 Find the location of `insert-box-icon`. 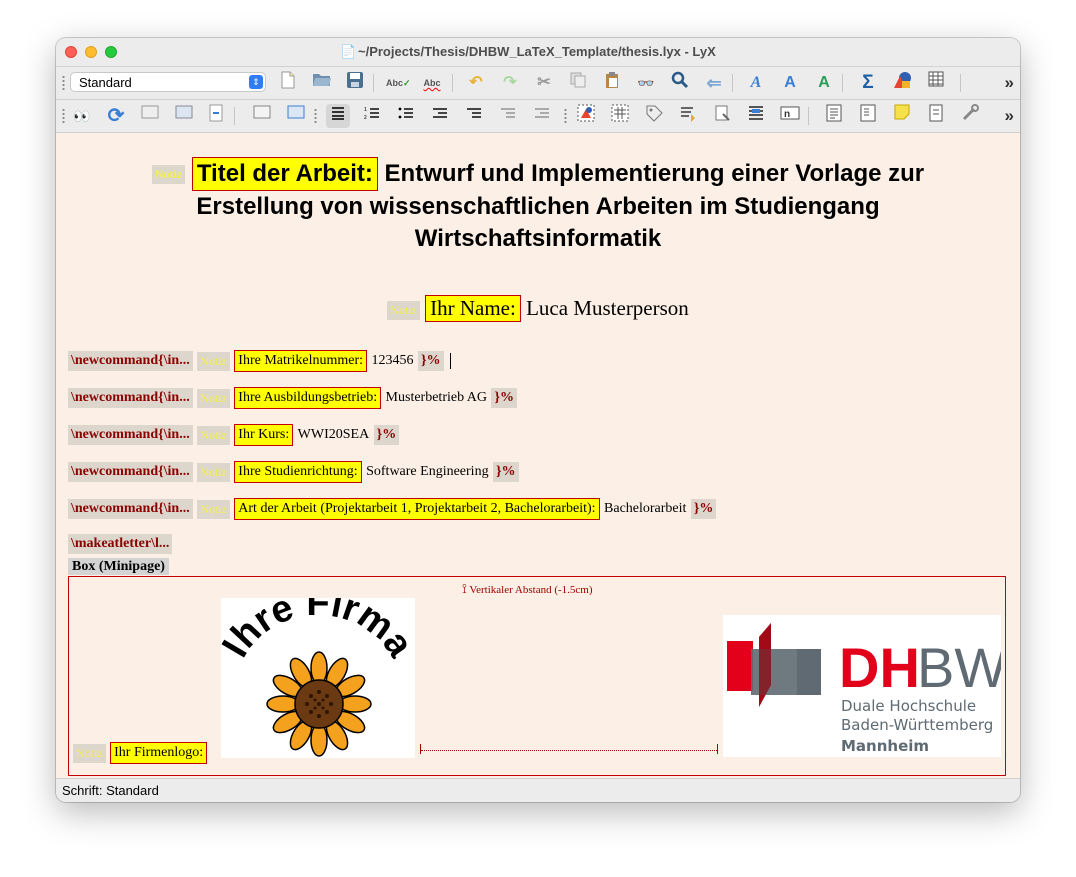

insert-box-icon is located at coordinates (936, 116).